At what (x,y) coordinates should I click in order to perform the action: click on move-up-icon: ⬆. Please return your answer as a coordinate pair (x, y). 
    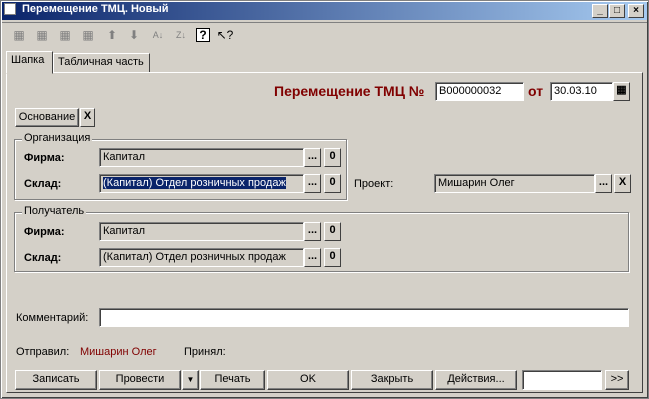
    Looking at the image, I should click on (112, 35).